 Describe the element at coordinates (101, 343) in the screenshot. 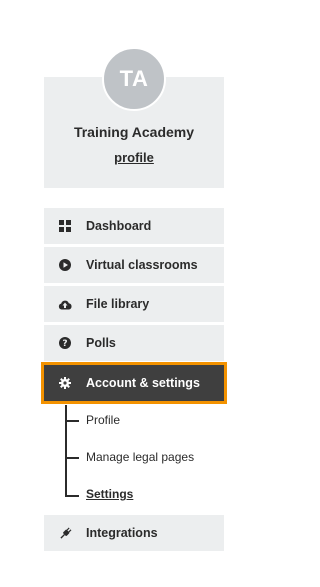

I see `menu-item-label: Polls` at that location.